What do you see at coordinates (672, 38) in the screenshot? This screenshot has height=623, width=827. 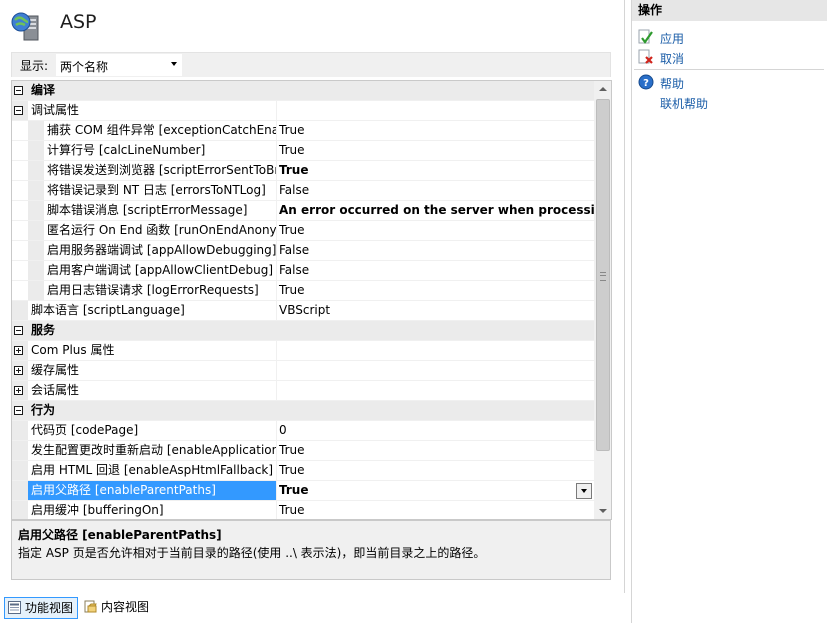 I see `apply-link: 应用` at bounding box center [672, 38].